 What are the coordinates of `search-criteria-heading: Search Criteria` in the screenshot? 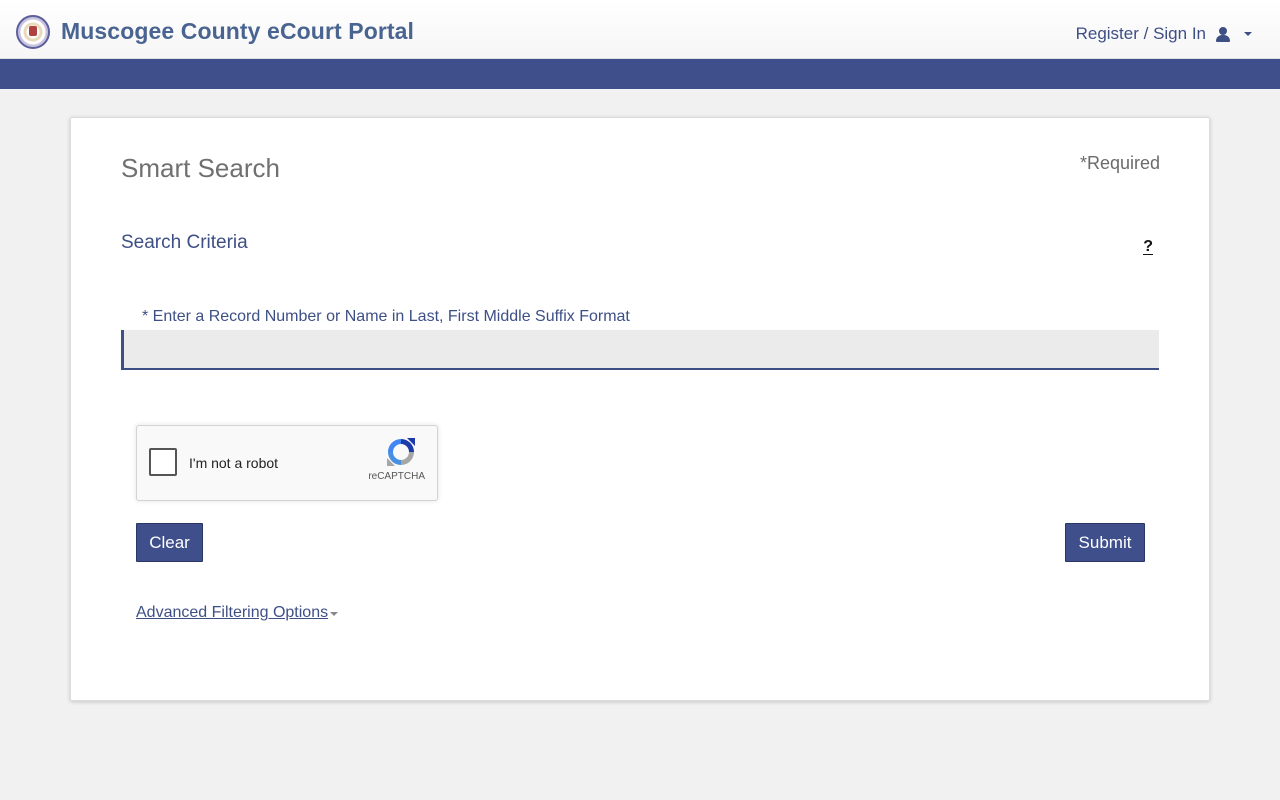 It's located at (184, 242).